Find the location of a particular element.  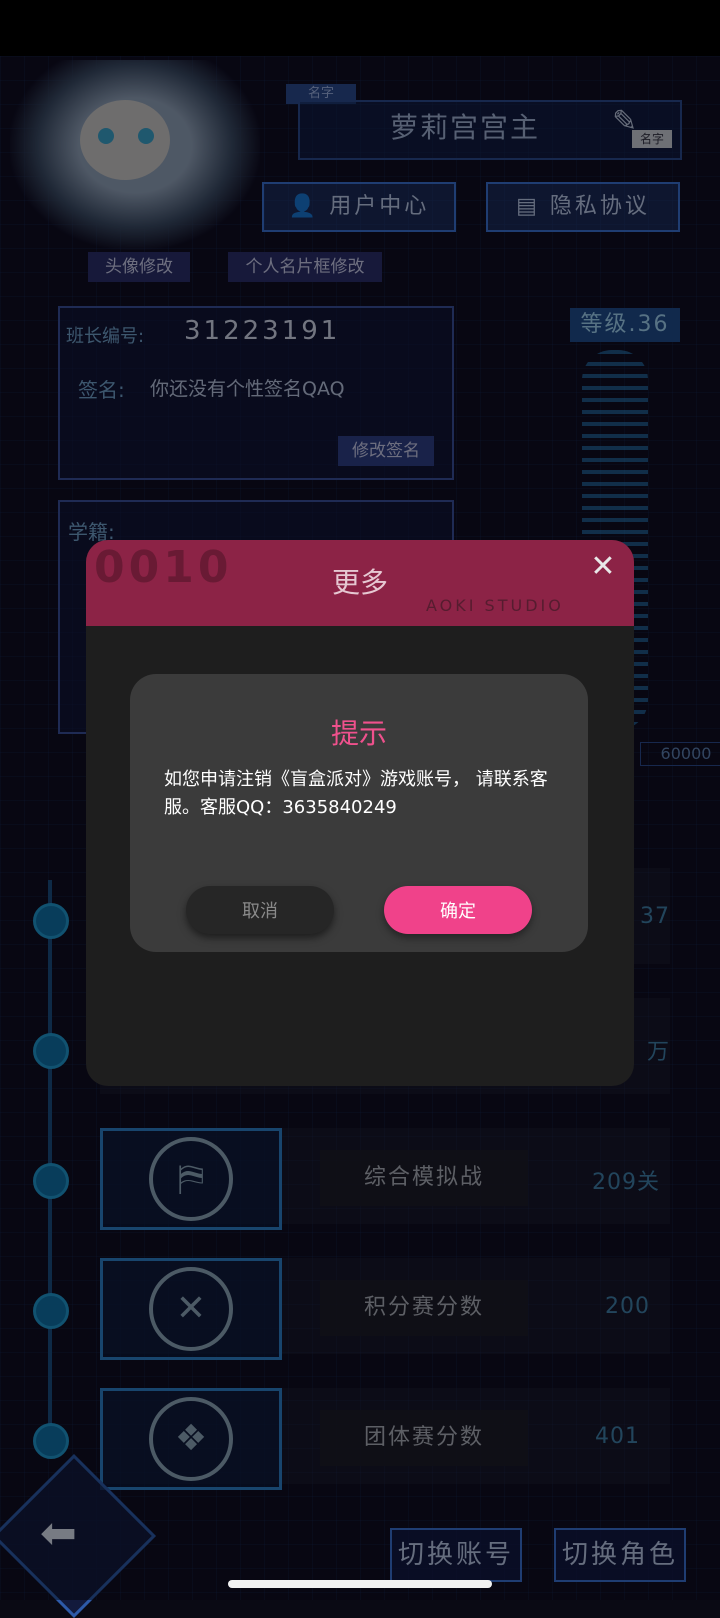

confirm-button: 确定 is located at coordinates (458, 910).